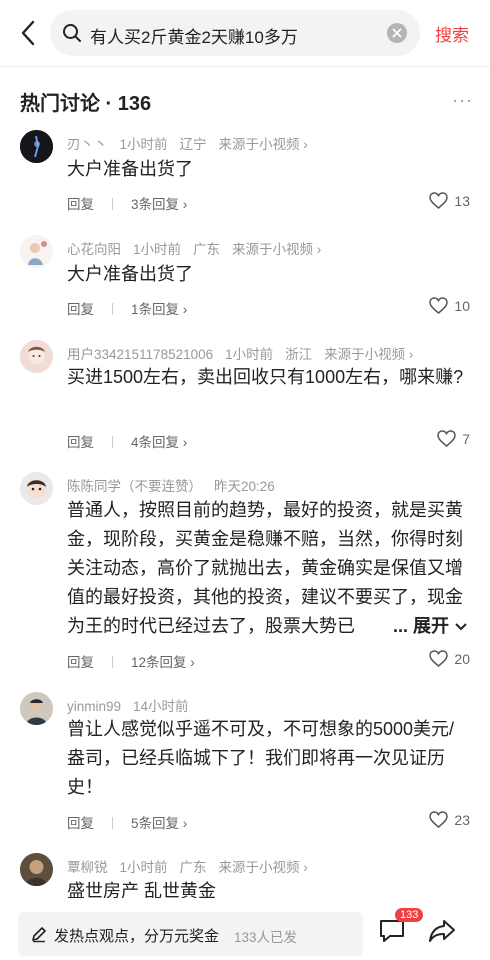 Image resolution: width=490 pixels, height=960 pixels. Describe the element at coordinates (299, 354) in the screenshot. I see `comment-location: 浙江` at that location.